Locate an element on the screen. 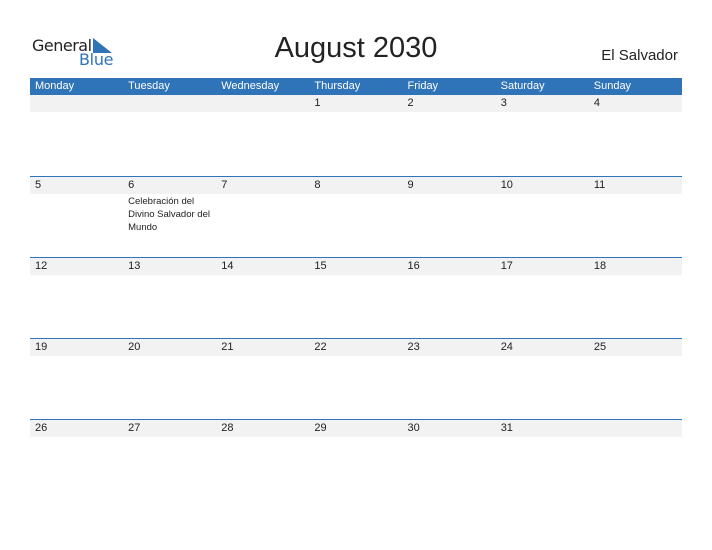 This screenshot has height=550, width=712. country-label: El Salvador is located at coordinates (639, 55).